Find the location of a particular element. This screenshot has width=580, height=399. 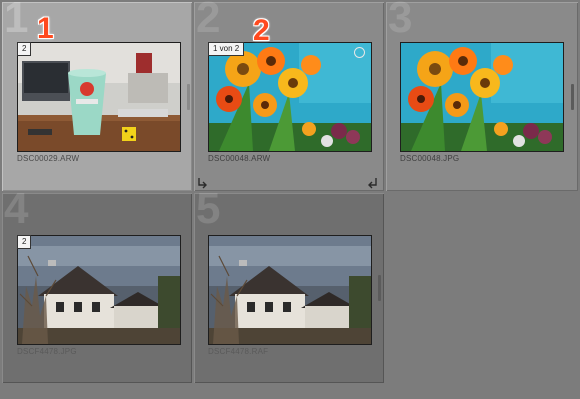

photo-house-image is located at coordinates (99, 290).